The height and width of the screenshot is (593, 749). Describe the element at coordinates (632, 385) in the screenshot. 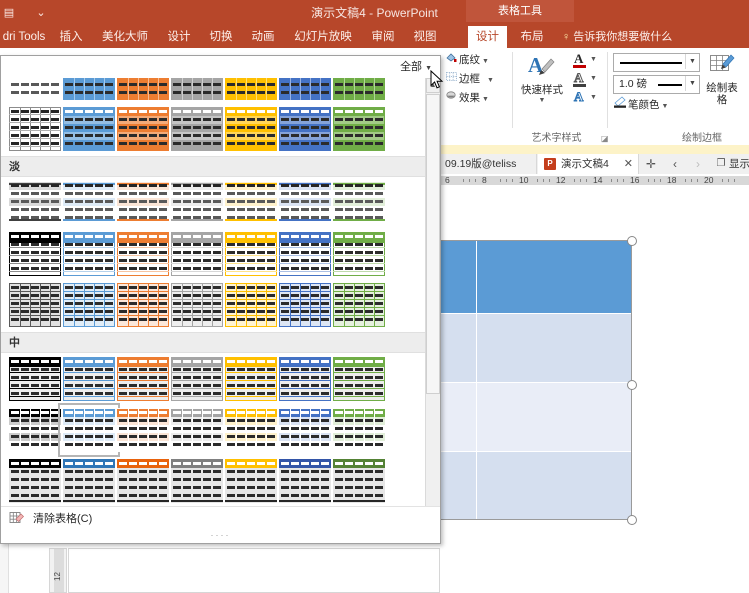

I see `resize-handle-middle-right` at that location.